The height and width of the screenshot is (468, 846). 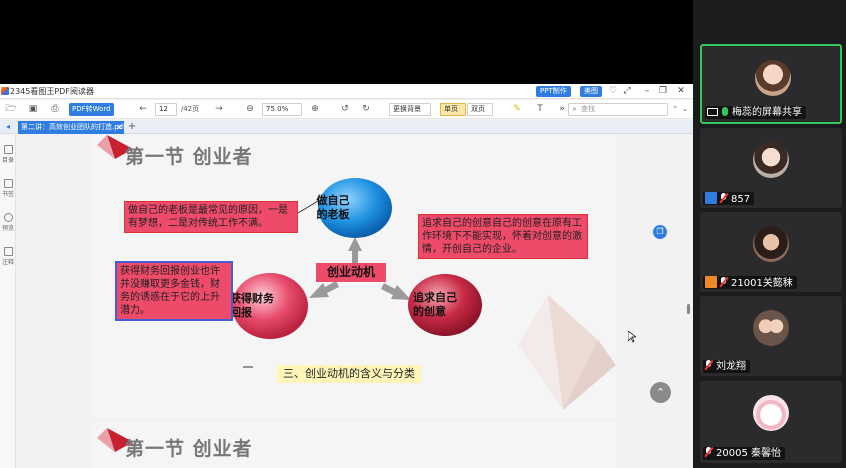 What do you see at coordinates (333, 207) in the screenshot?
I see `circle-boss-label: 做自己 的老板` at bounding box center [333, 207].